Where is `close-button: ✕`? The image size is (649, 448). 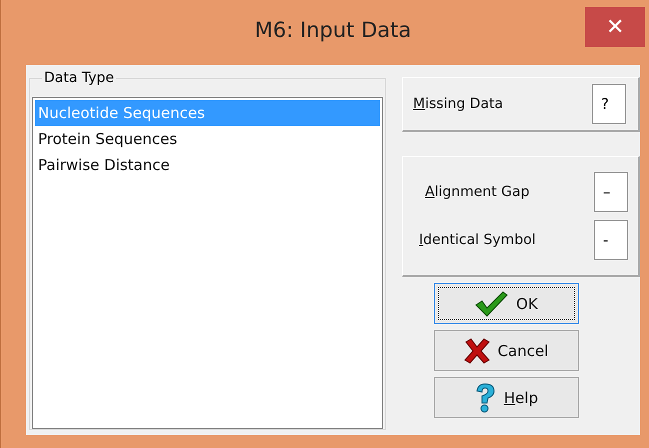
close-button: ✕ is located at coordinates (615, 27).